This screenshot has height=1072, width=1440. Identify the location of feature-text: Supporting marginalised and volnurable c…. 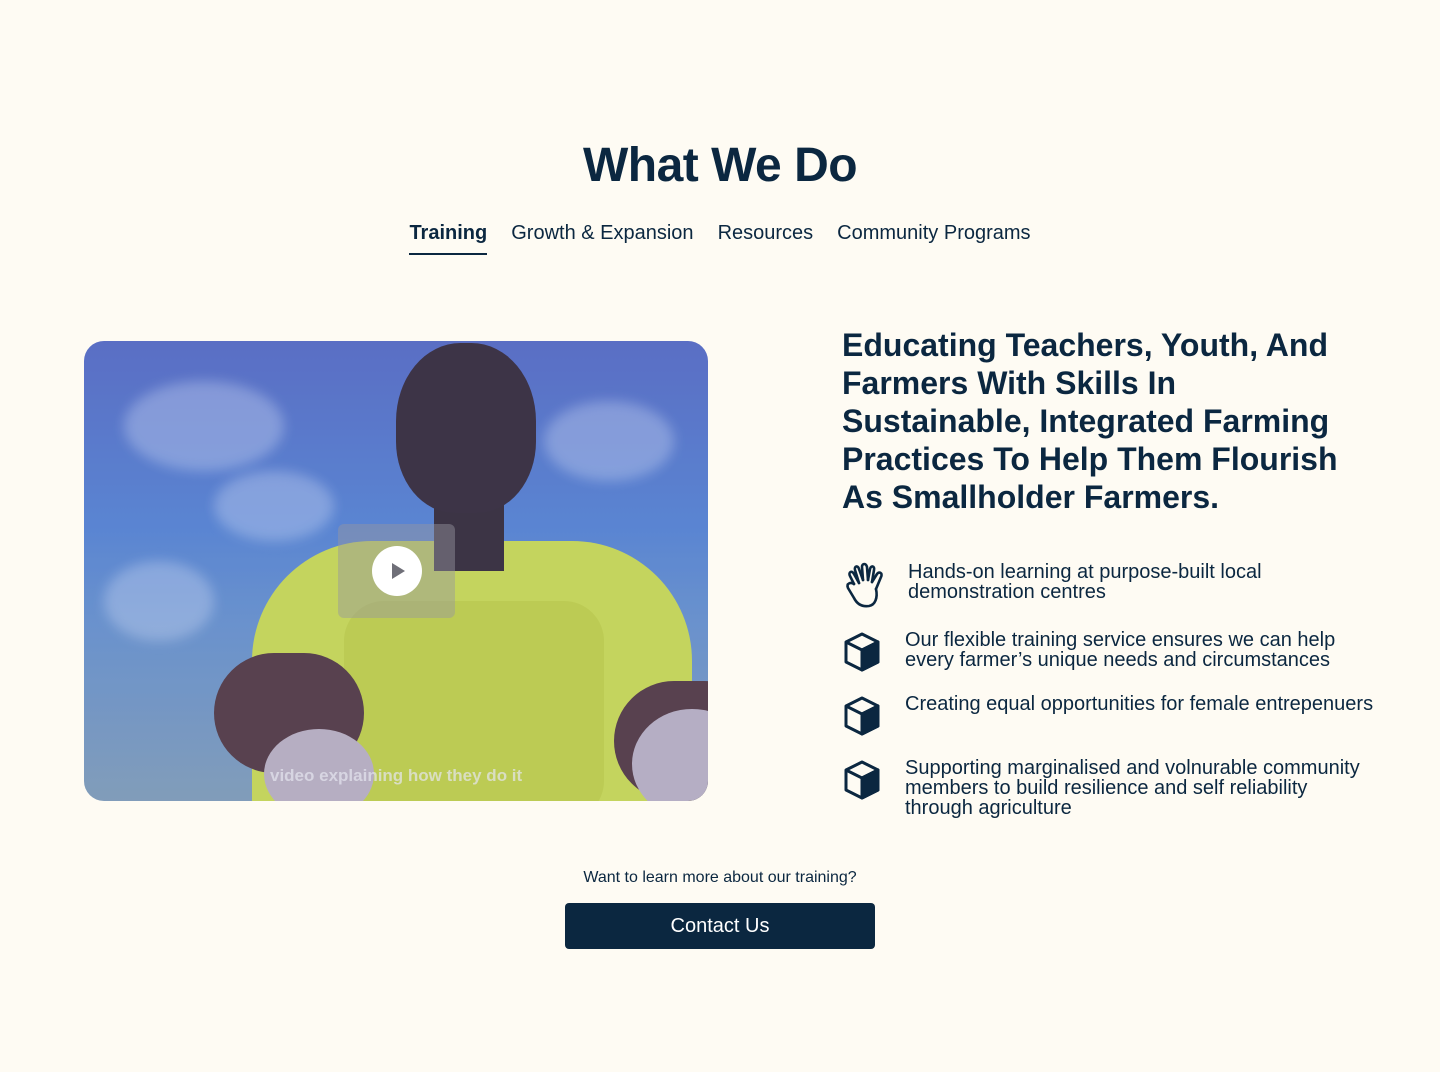
(1132, 788).